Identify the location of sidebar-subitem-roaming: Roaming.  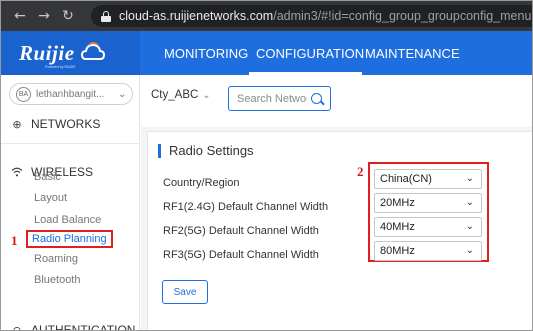
(56, 259).